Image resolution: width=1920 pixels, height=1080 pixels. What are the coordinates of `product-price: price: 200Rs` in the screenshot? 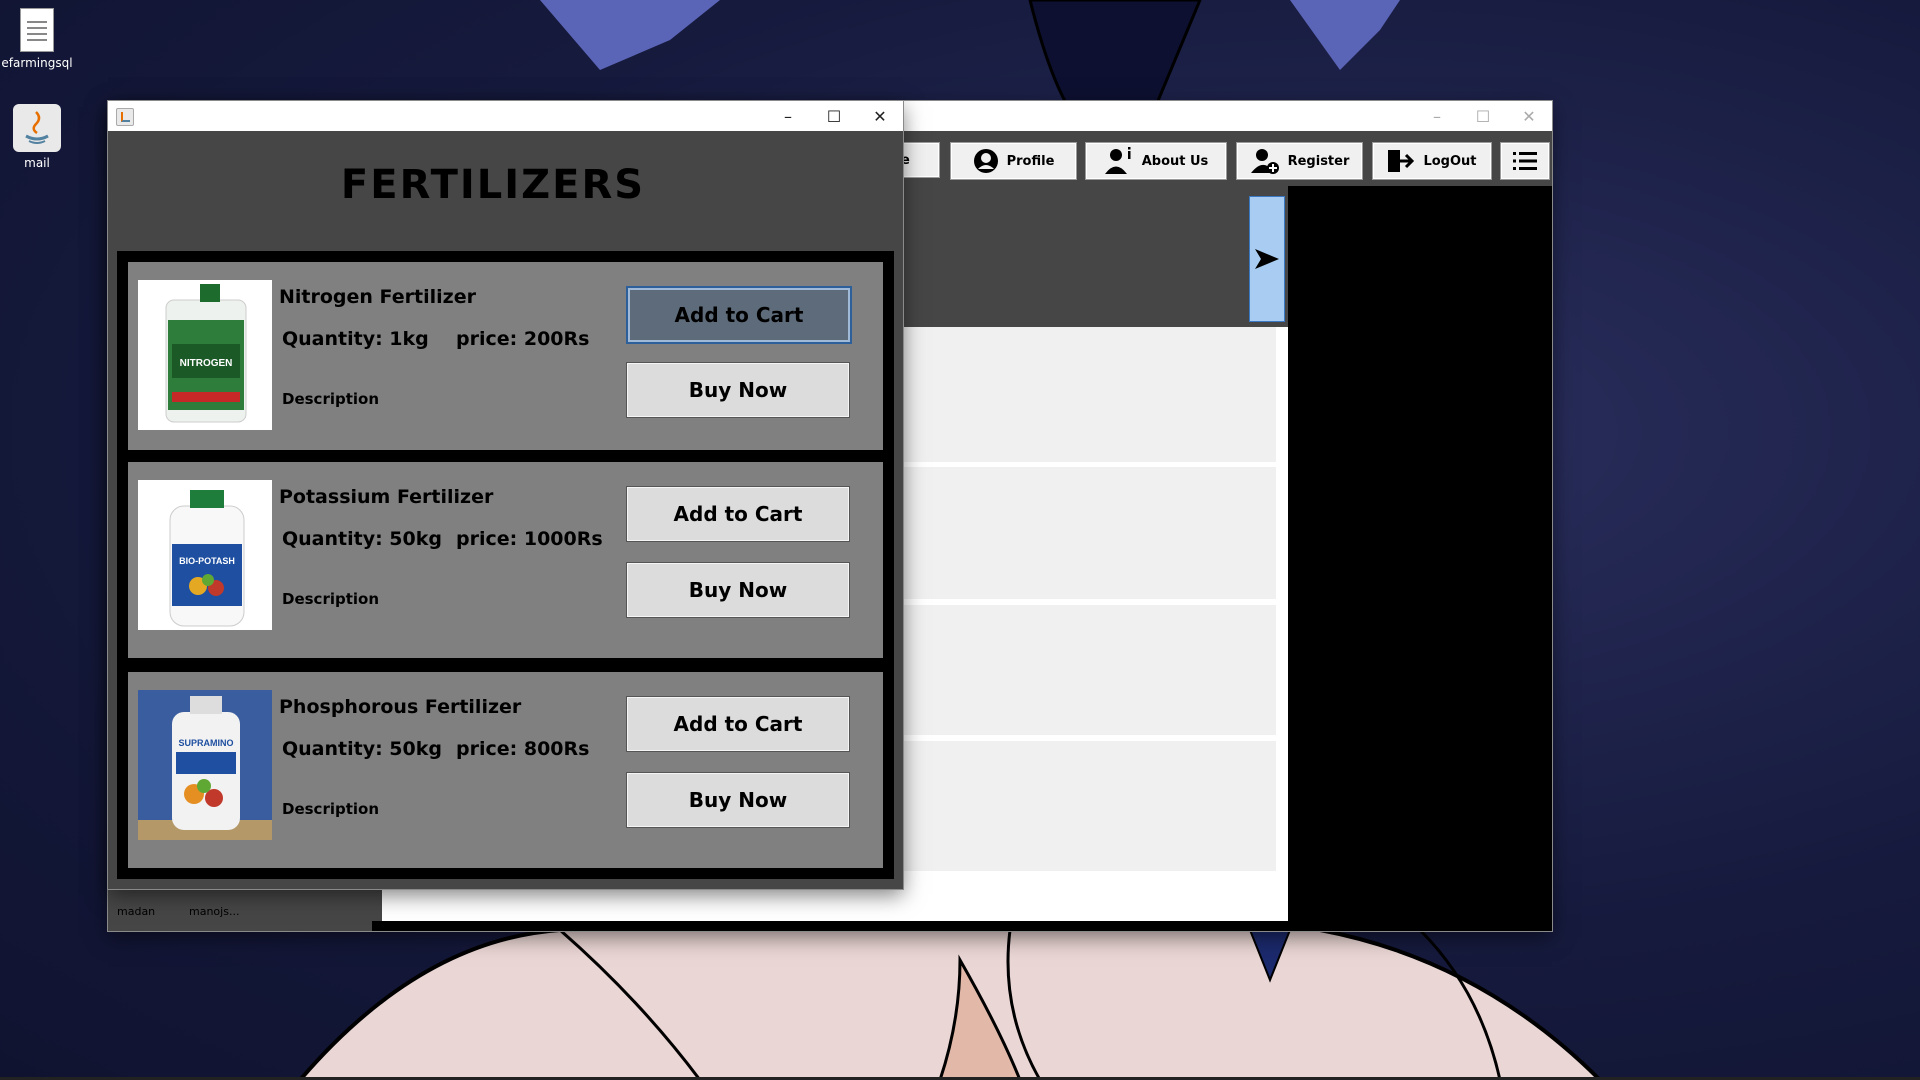 It's located at (523, 339).